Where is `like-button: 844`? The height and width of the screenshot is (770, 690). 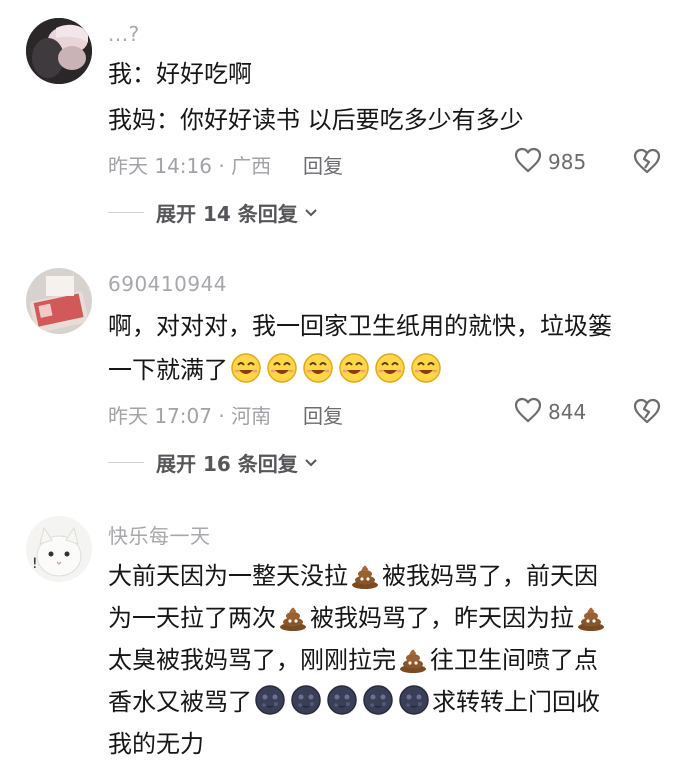 like-button: 844 is located at coordinates (550, 412).